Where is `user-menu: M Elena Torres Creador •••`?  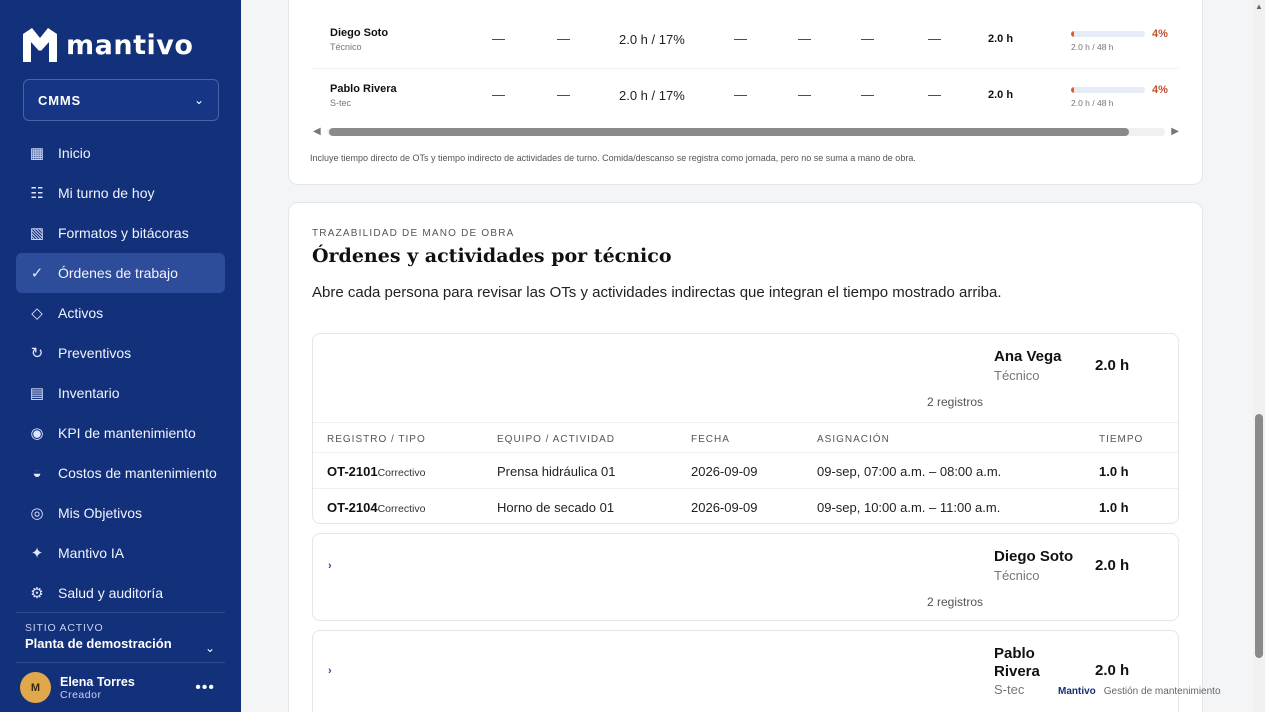
user-menu: M Elena Torres Creador ••• is located at coordinates (120, 682).